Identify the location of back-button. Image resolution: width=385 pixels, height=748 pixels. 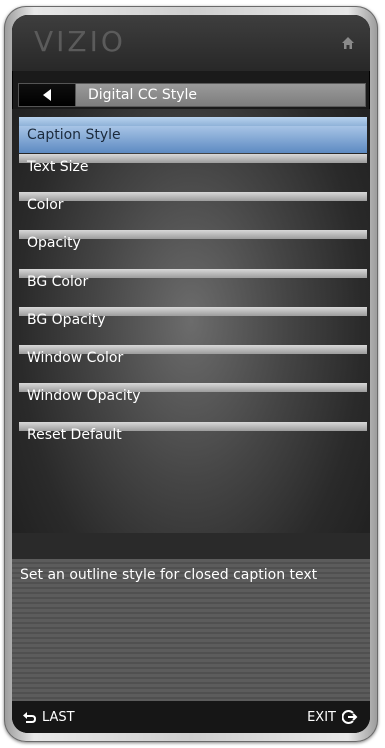
(47, 95).